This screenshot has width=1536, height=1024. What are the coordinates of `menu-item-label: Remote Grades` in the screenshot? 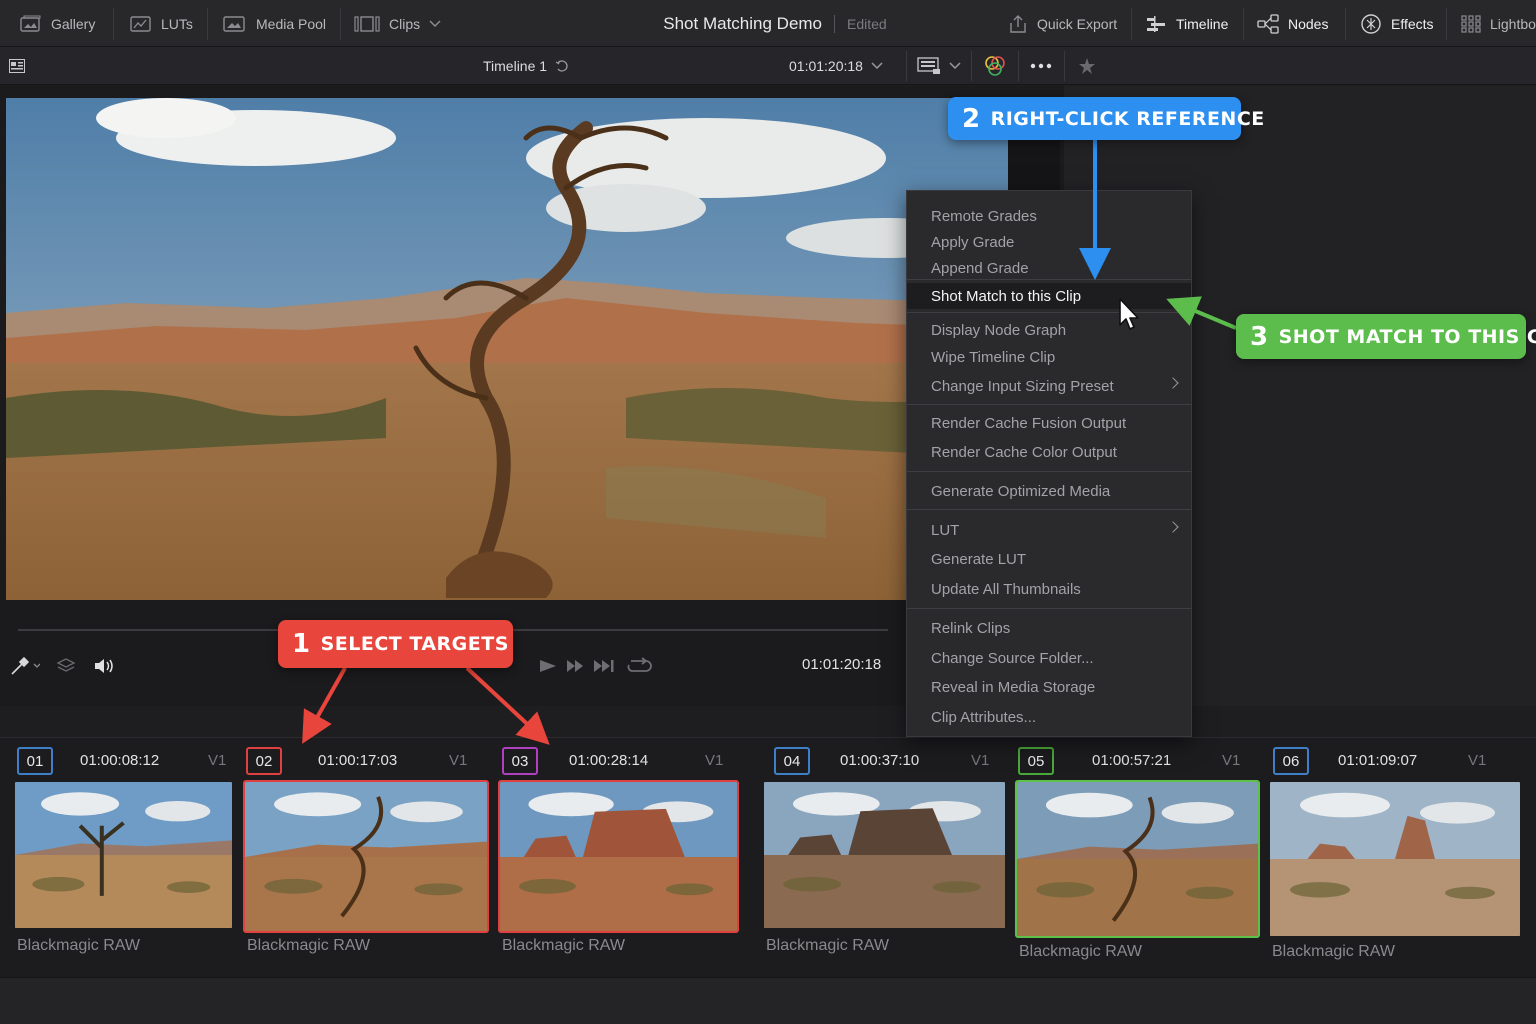 It's located at (984, 216).